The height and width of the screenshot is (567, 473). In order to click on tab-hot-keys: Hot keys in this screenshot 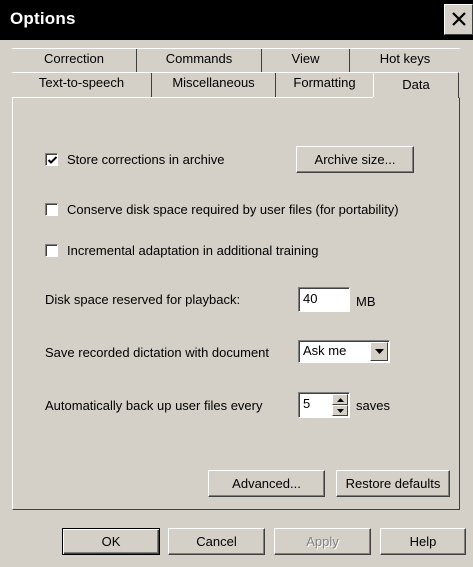, I will do `click(405, 61)`.